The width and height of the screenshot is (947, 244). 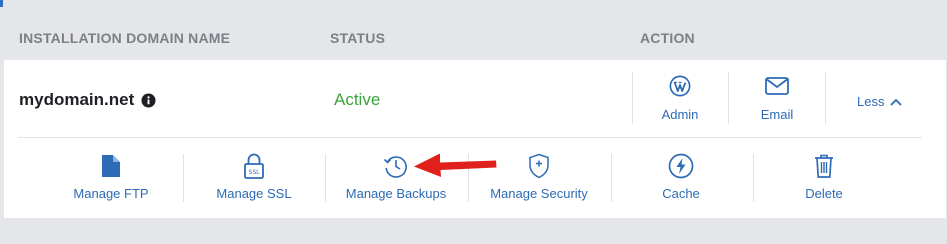 What do you see at coordinates (77, 99) in the screenshot?
I see `domain-name: mydomain.net` at bounding box center [77, 99].